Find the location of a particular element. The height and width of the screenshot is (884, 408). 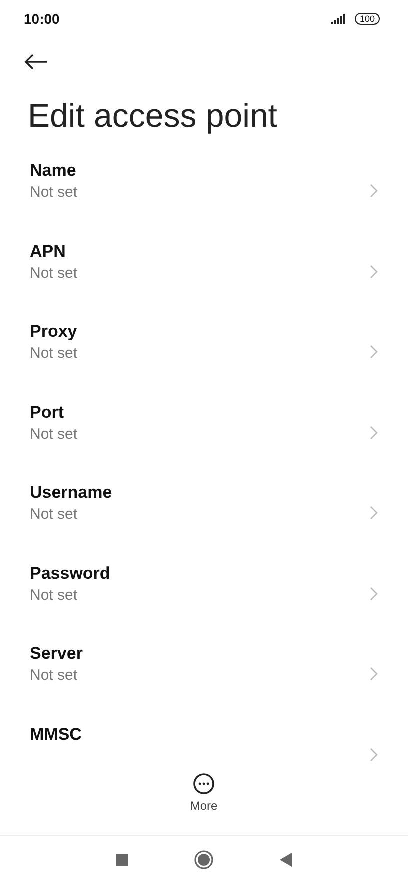

battery-indicator: 100 is located at coordinates (367, 19).